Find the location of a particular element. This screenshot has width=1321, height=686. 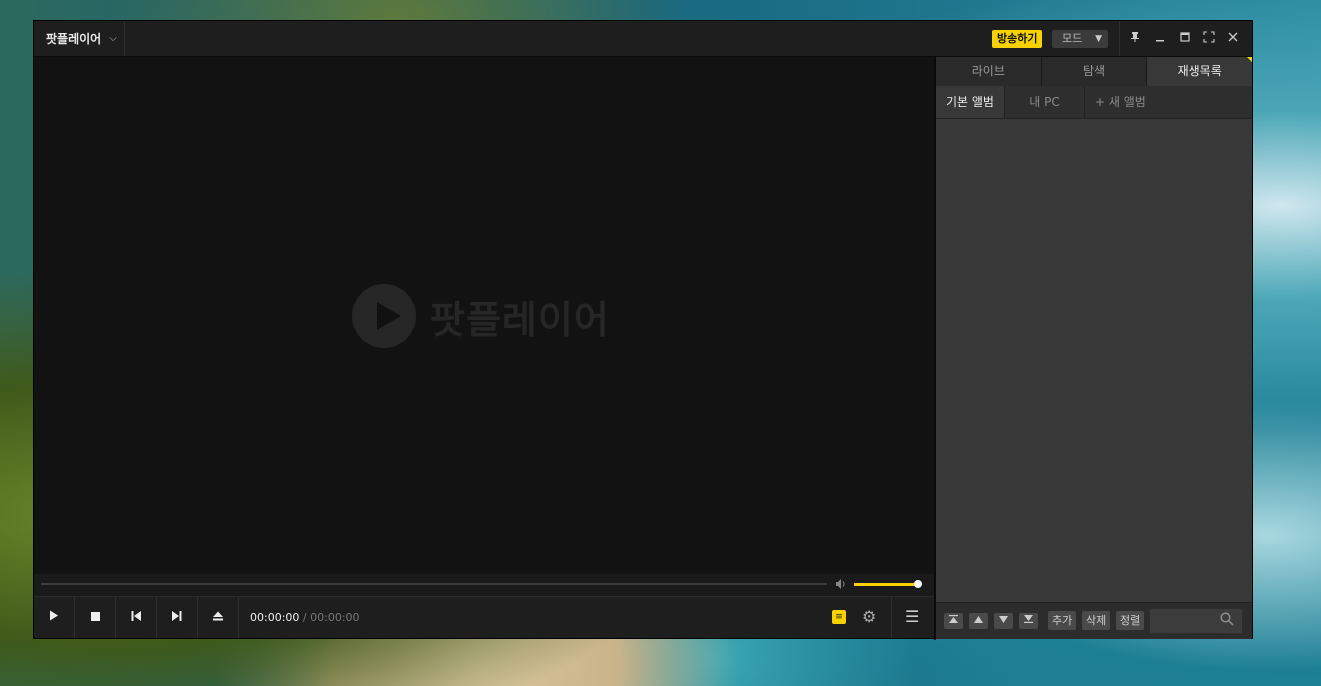

time-display: 00:00:00 / 00:00:00 is located at coordinates (305, 617).